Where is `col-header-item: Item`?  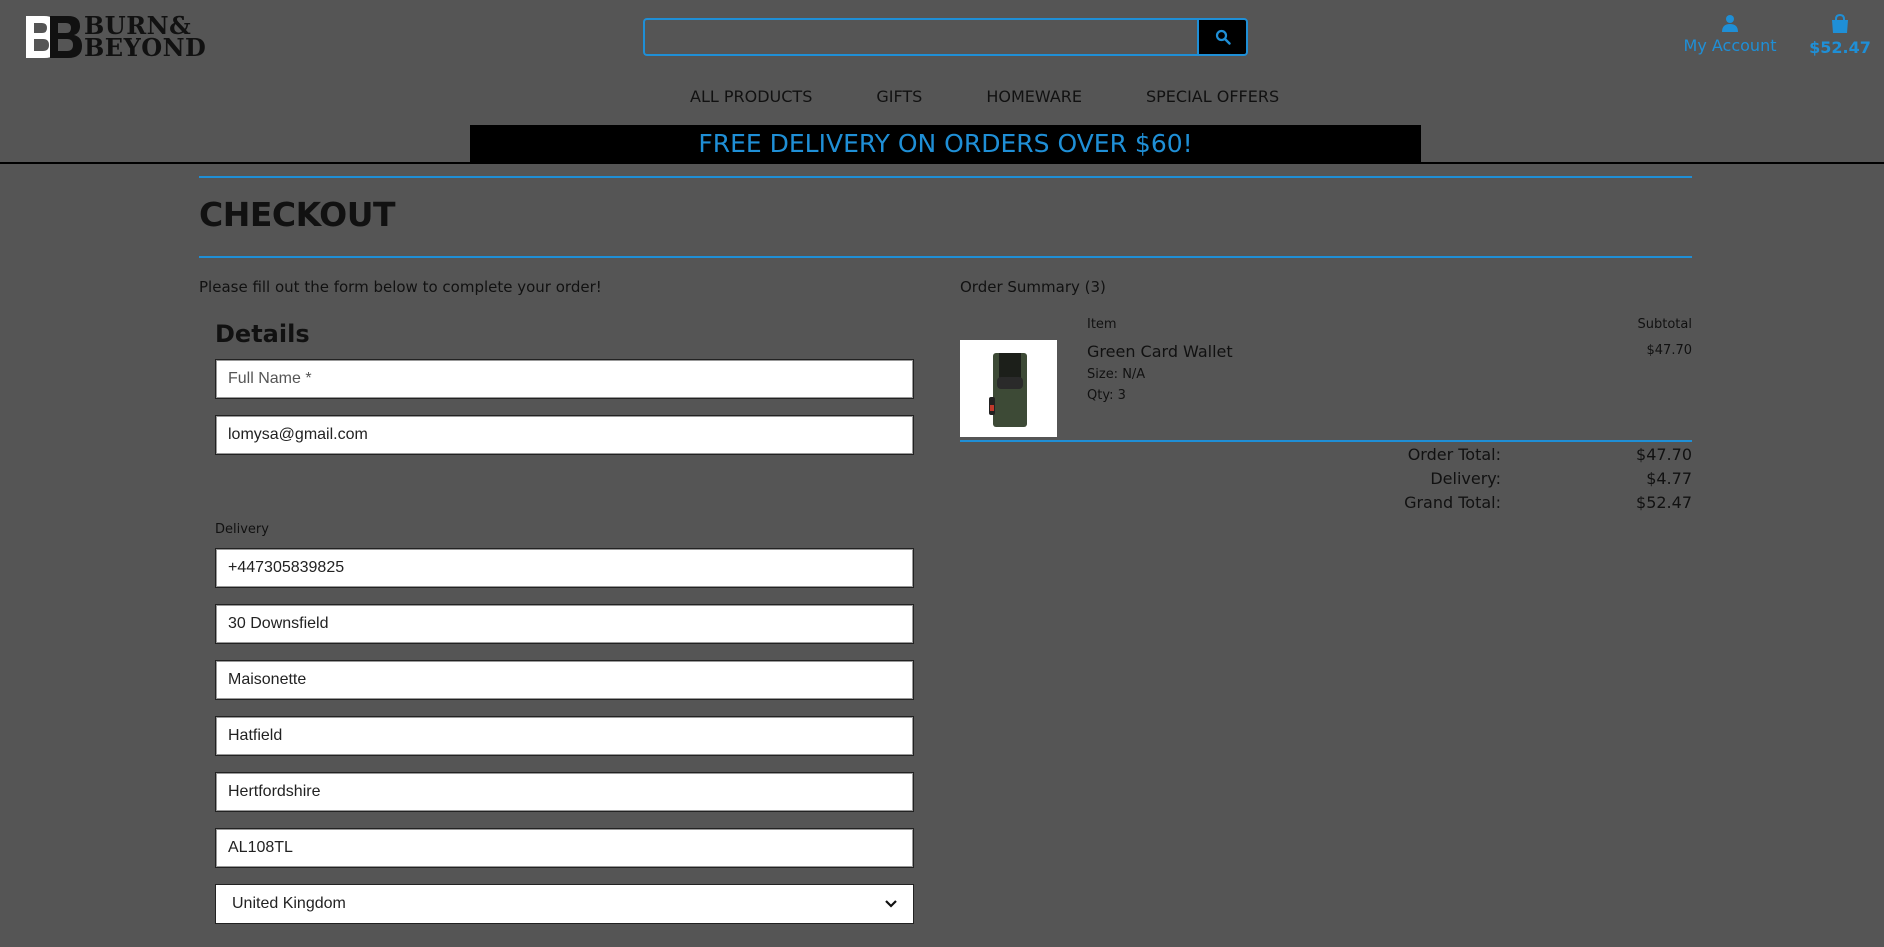 col-header-item: Item is located at coordinates (1102, 324).